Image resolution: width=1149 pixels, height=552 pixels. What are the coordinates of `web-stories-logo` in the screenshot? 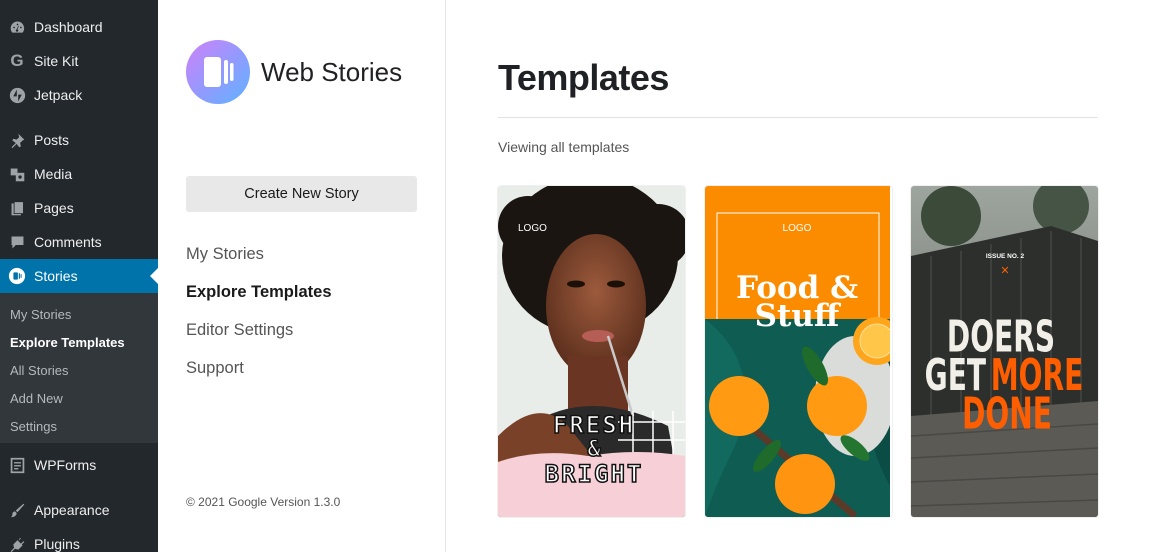 It's located at (218, 72).